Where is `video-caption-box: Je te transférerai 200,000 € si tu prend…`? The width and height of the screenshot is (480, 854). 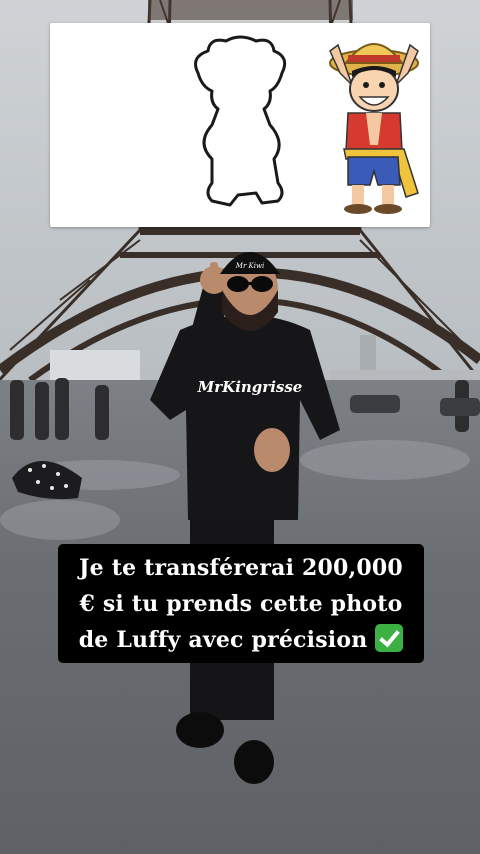
video-caption-box: Je te transférerai 200,000 € si tu prend… is located at coordinates (241, 603).